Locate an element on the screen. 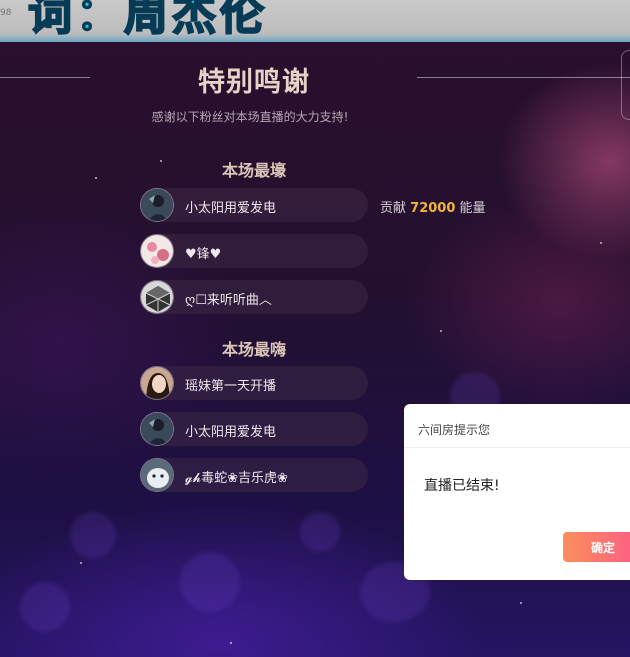 This screenshot has width=630, height=657. most-active-title: 本场最嗨 is located at coordinates (253, 349).